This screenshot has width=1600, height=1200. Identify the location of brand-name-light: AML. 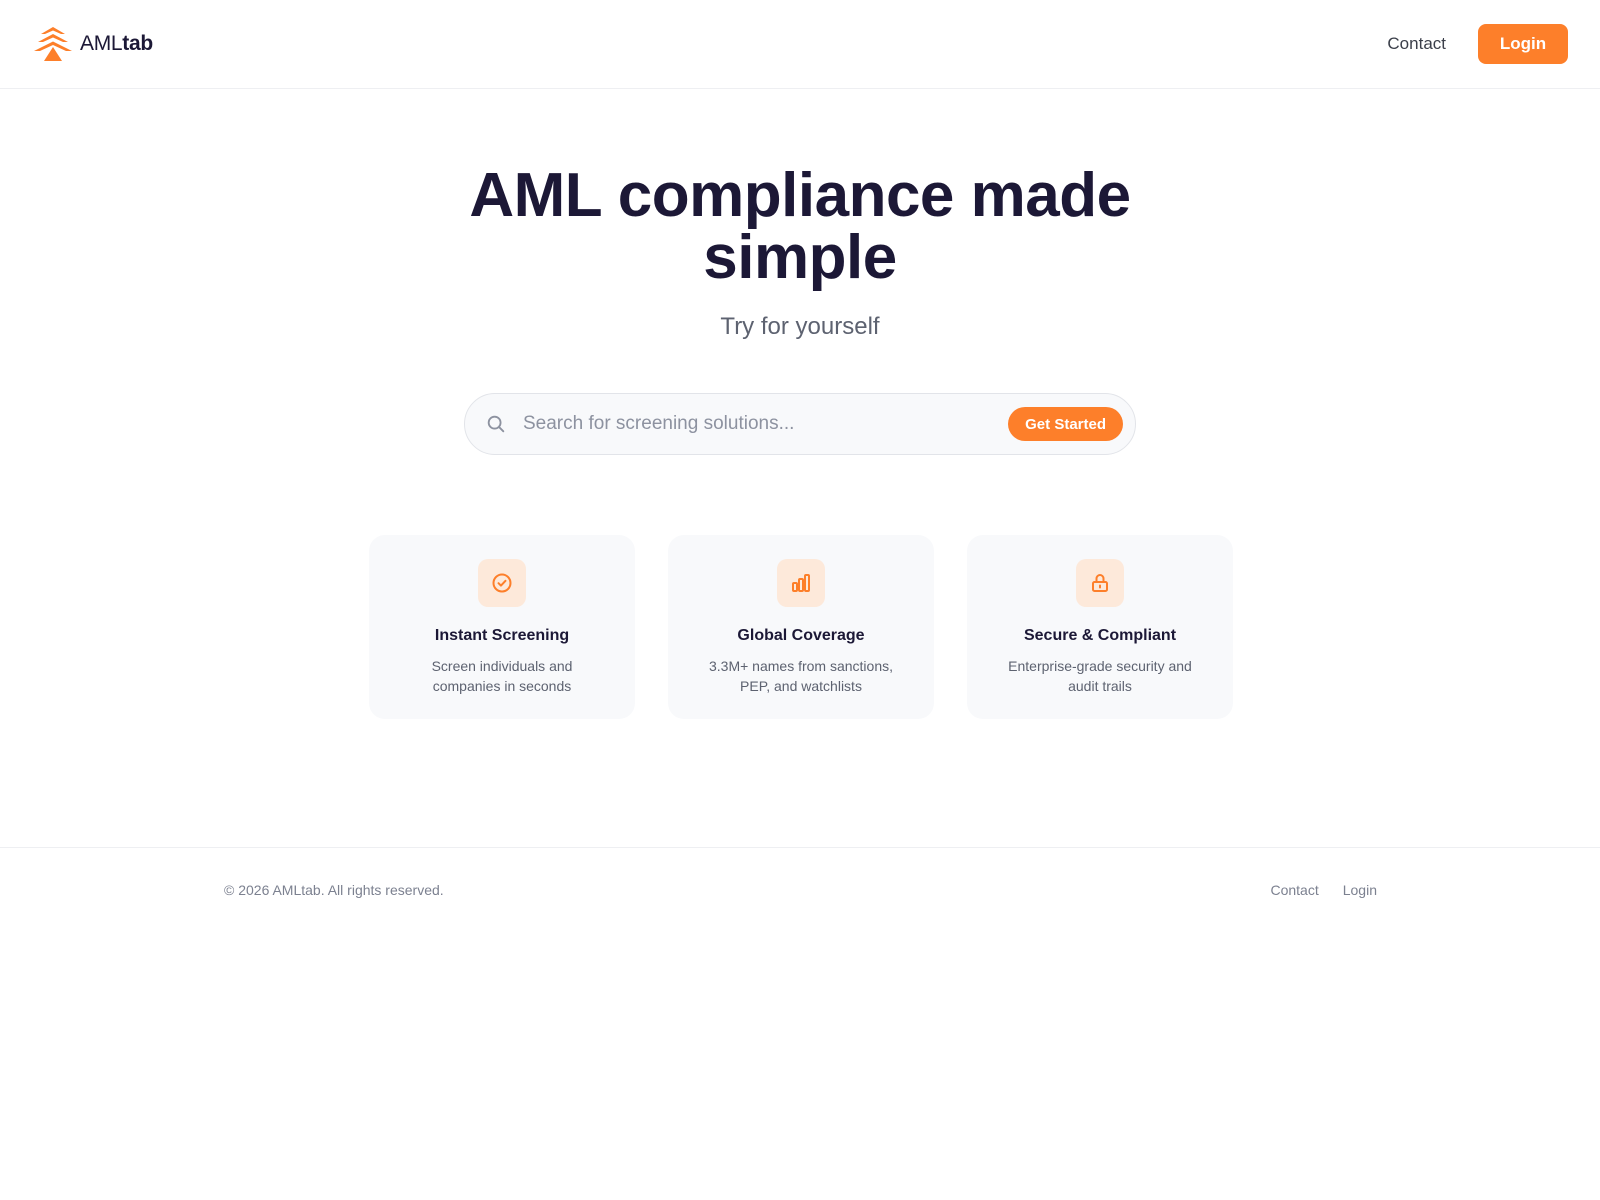
(101, 43).